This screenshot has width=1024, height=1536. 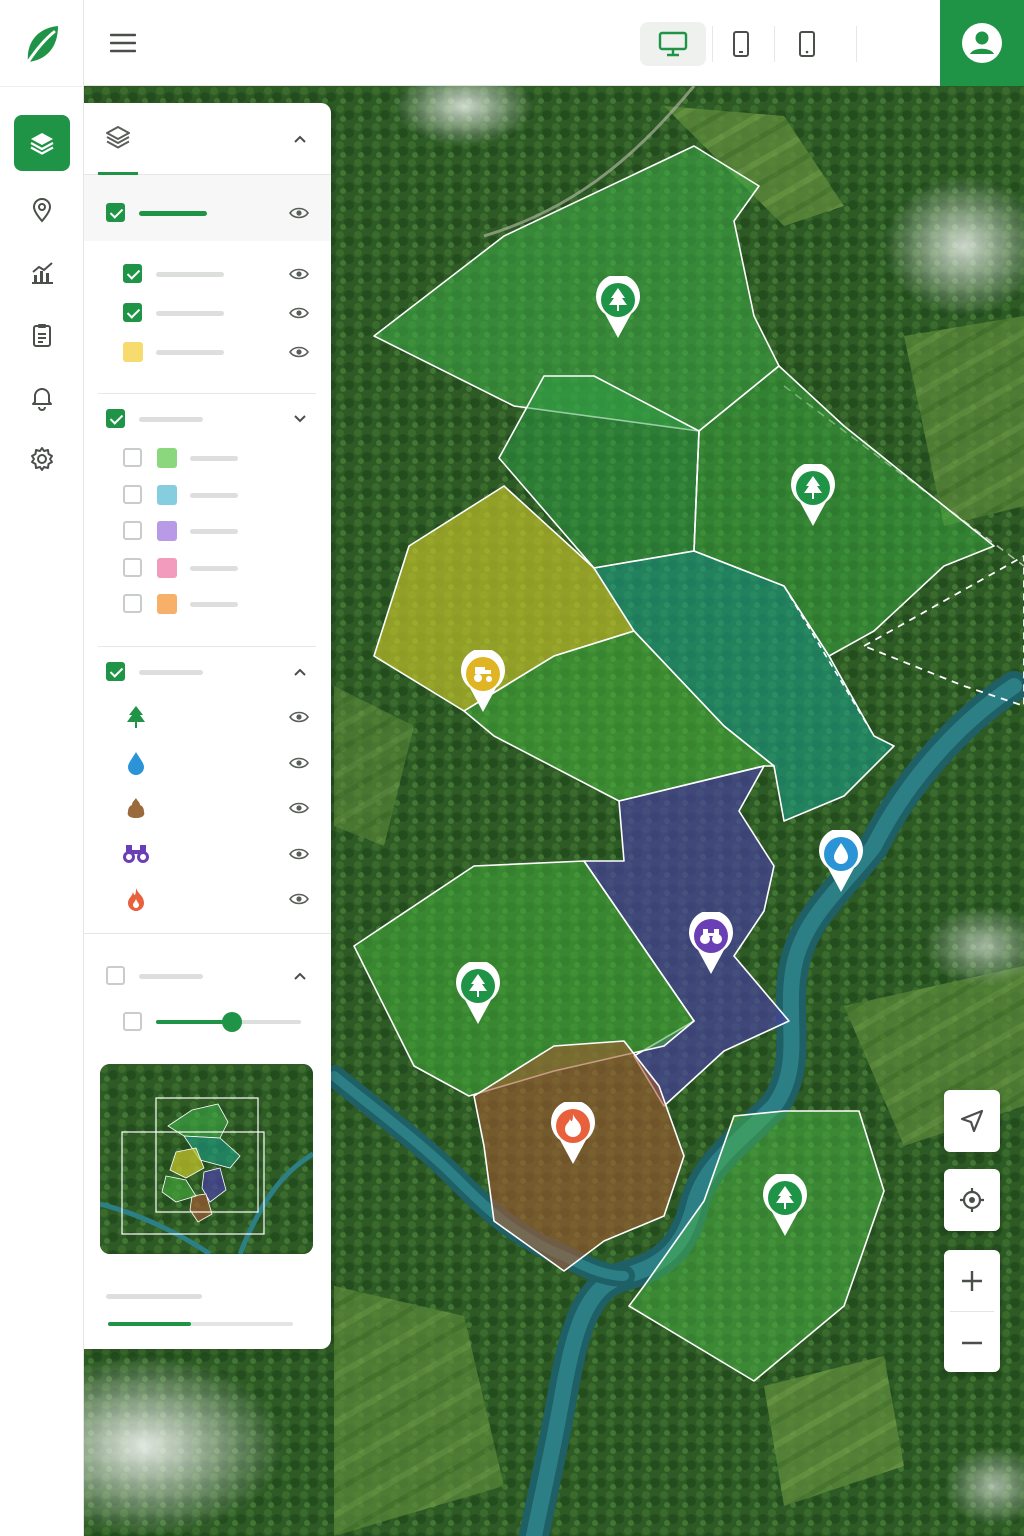 I want to click on opacity-slider-thumb, so click(x=232, y=1022).